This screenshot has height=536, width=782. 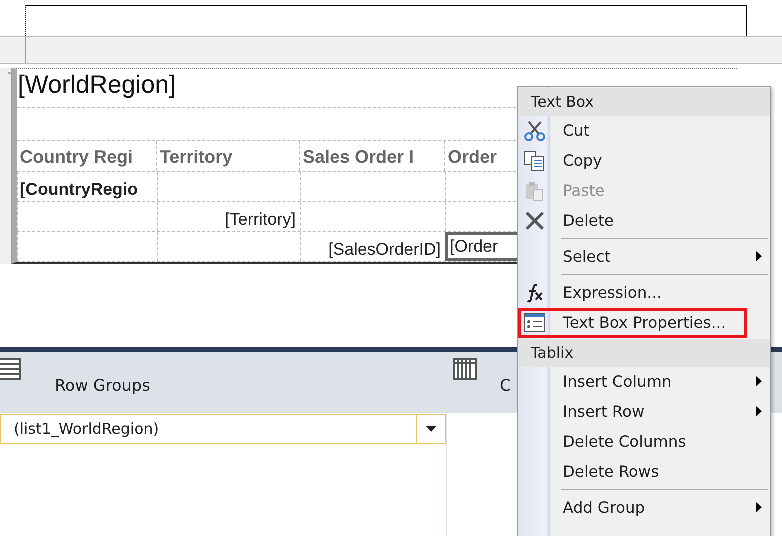 I want to click on menu-section-header: Tablix, so click(x=644, y=353).